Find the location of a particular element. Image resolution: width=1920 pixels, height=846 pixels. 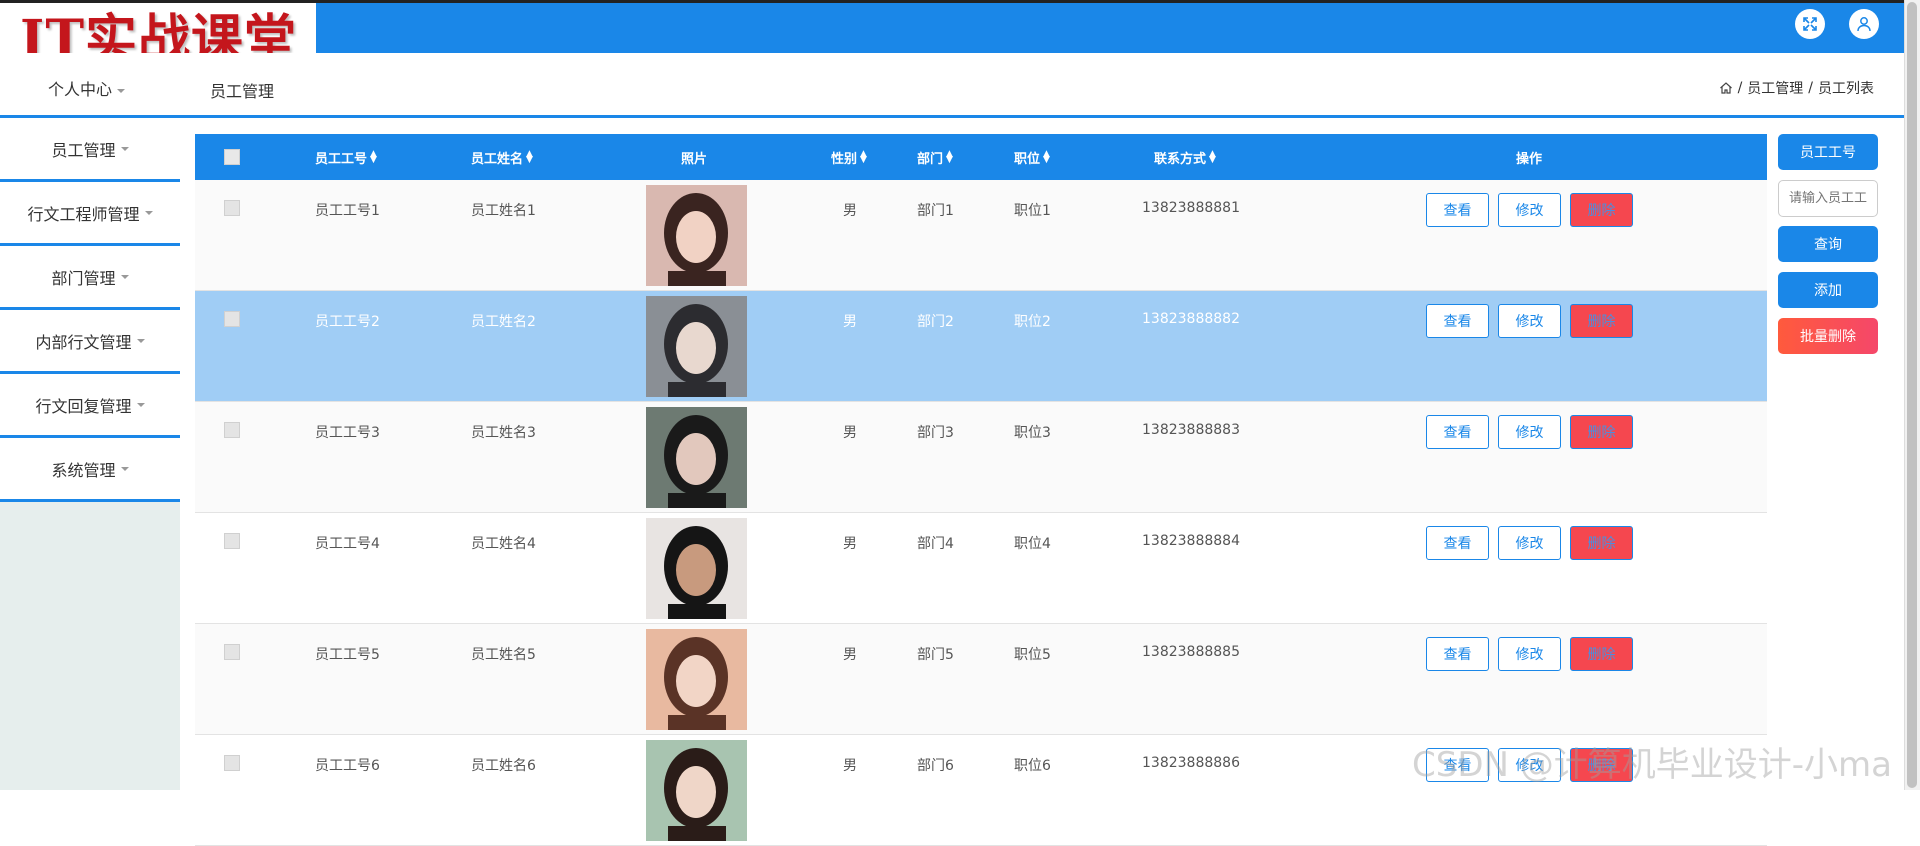

header-name: 员工姓名 ▲ ▼ is located at coordinates (502, 157).